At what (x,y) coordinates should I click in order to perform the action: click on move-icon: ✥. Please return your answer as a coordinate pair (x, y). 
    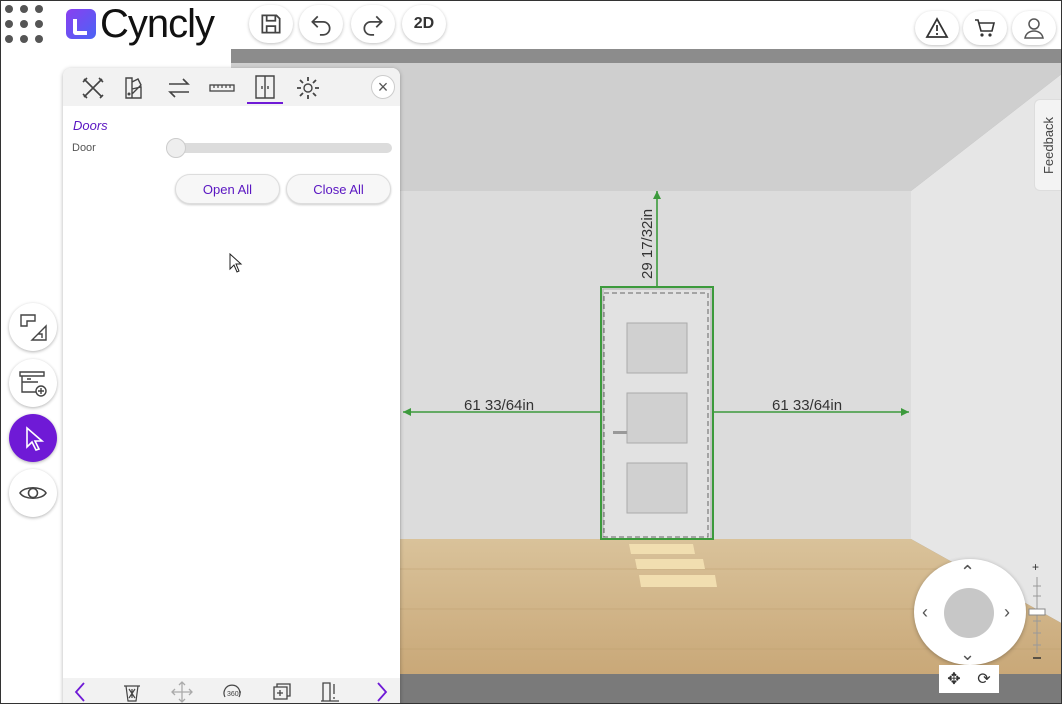
    Looking at the image, I should click on (954, 679).